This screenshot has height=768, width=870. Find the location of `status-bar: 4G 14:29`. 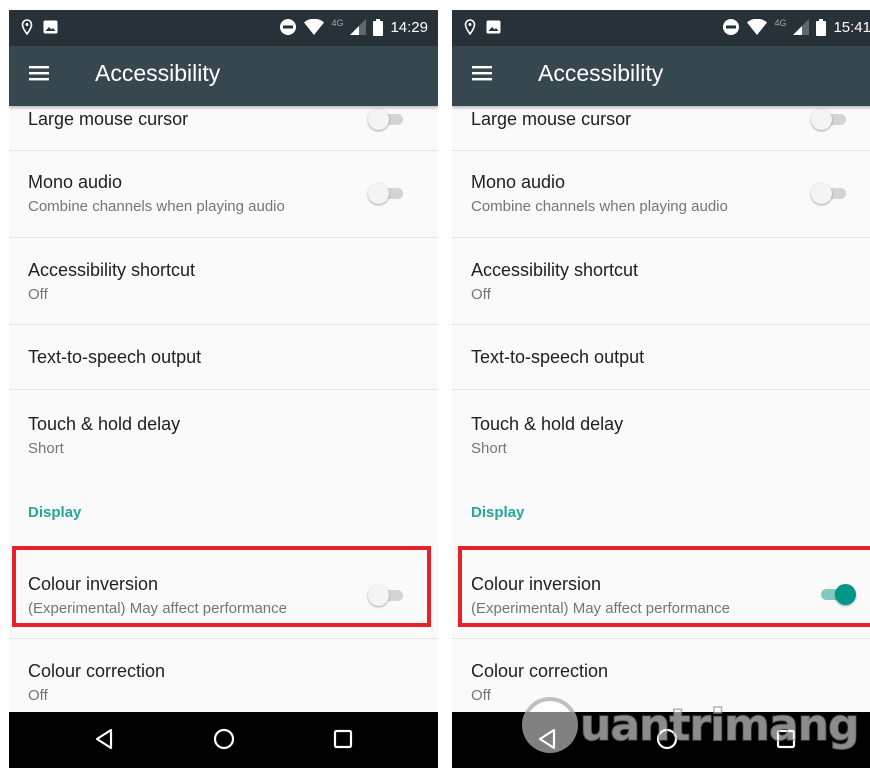

status-bar: 4G 14:29 is located at coordinates (223, 28).